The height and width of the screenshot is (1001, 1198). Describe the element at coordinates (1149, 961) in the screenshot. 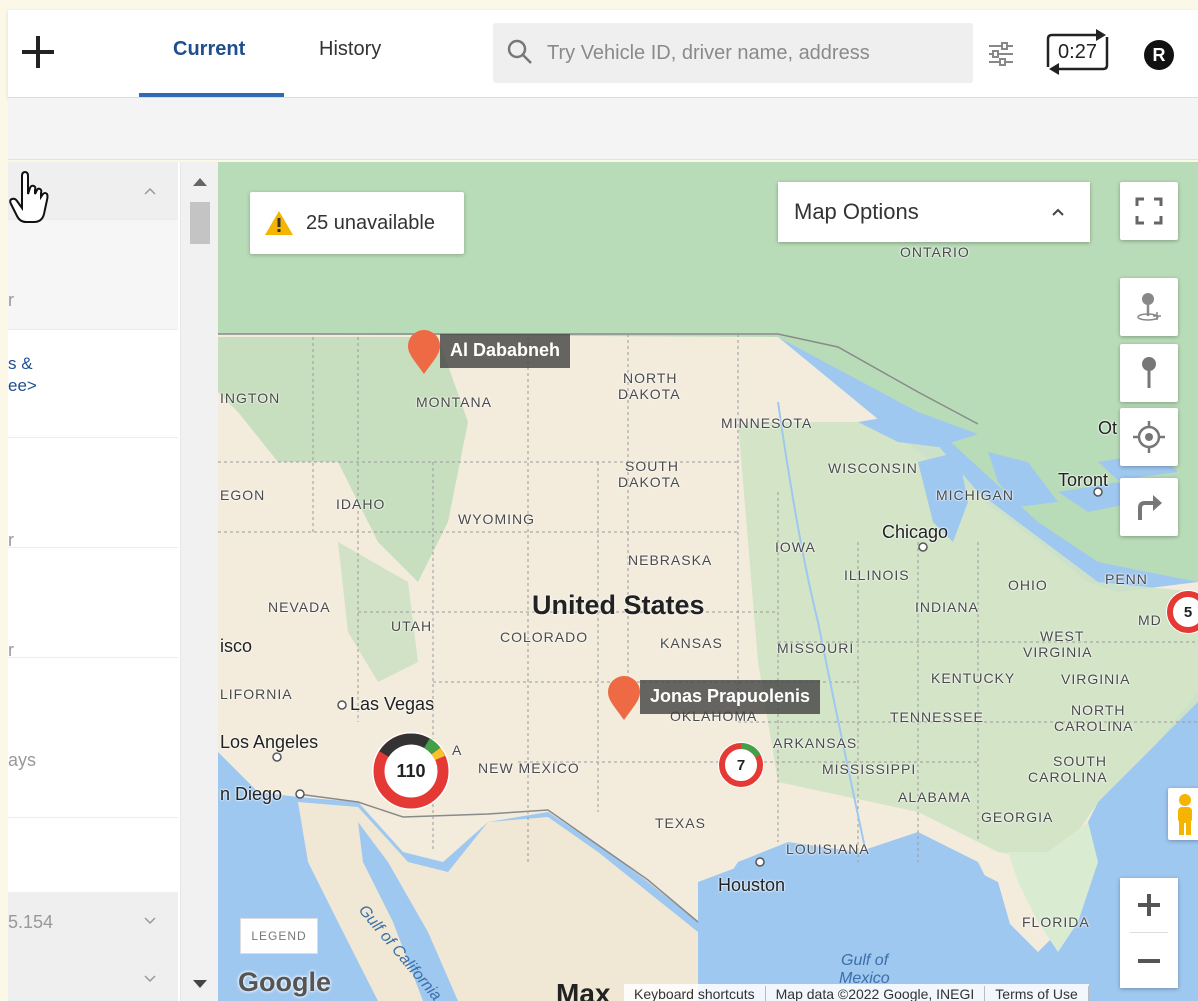

I see `zoom-out-button` at that location.